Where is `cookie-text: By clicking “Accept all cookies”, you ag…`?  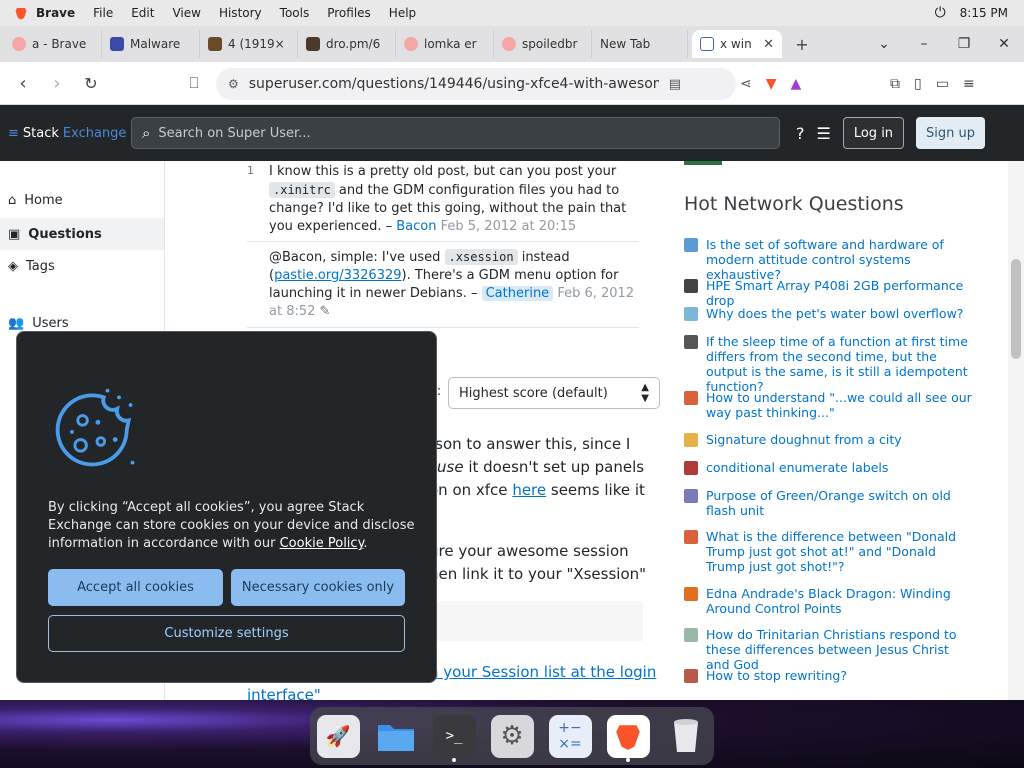 cookie-text: By clicking “Accept all cookies”, you ag… is located at coordinates (233, 526).